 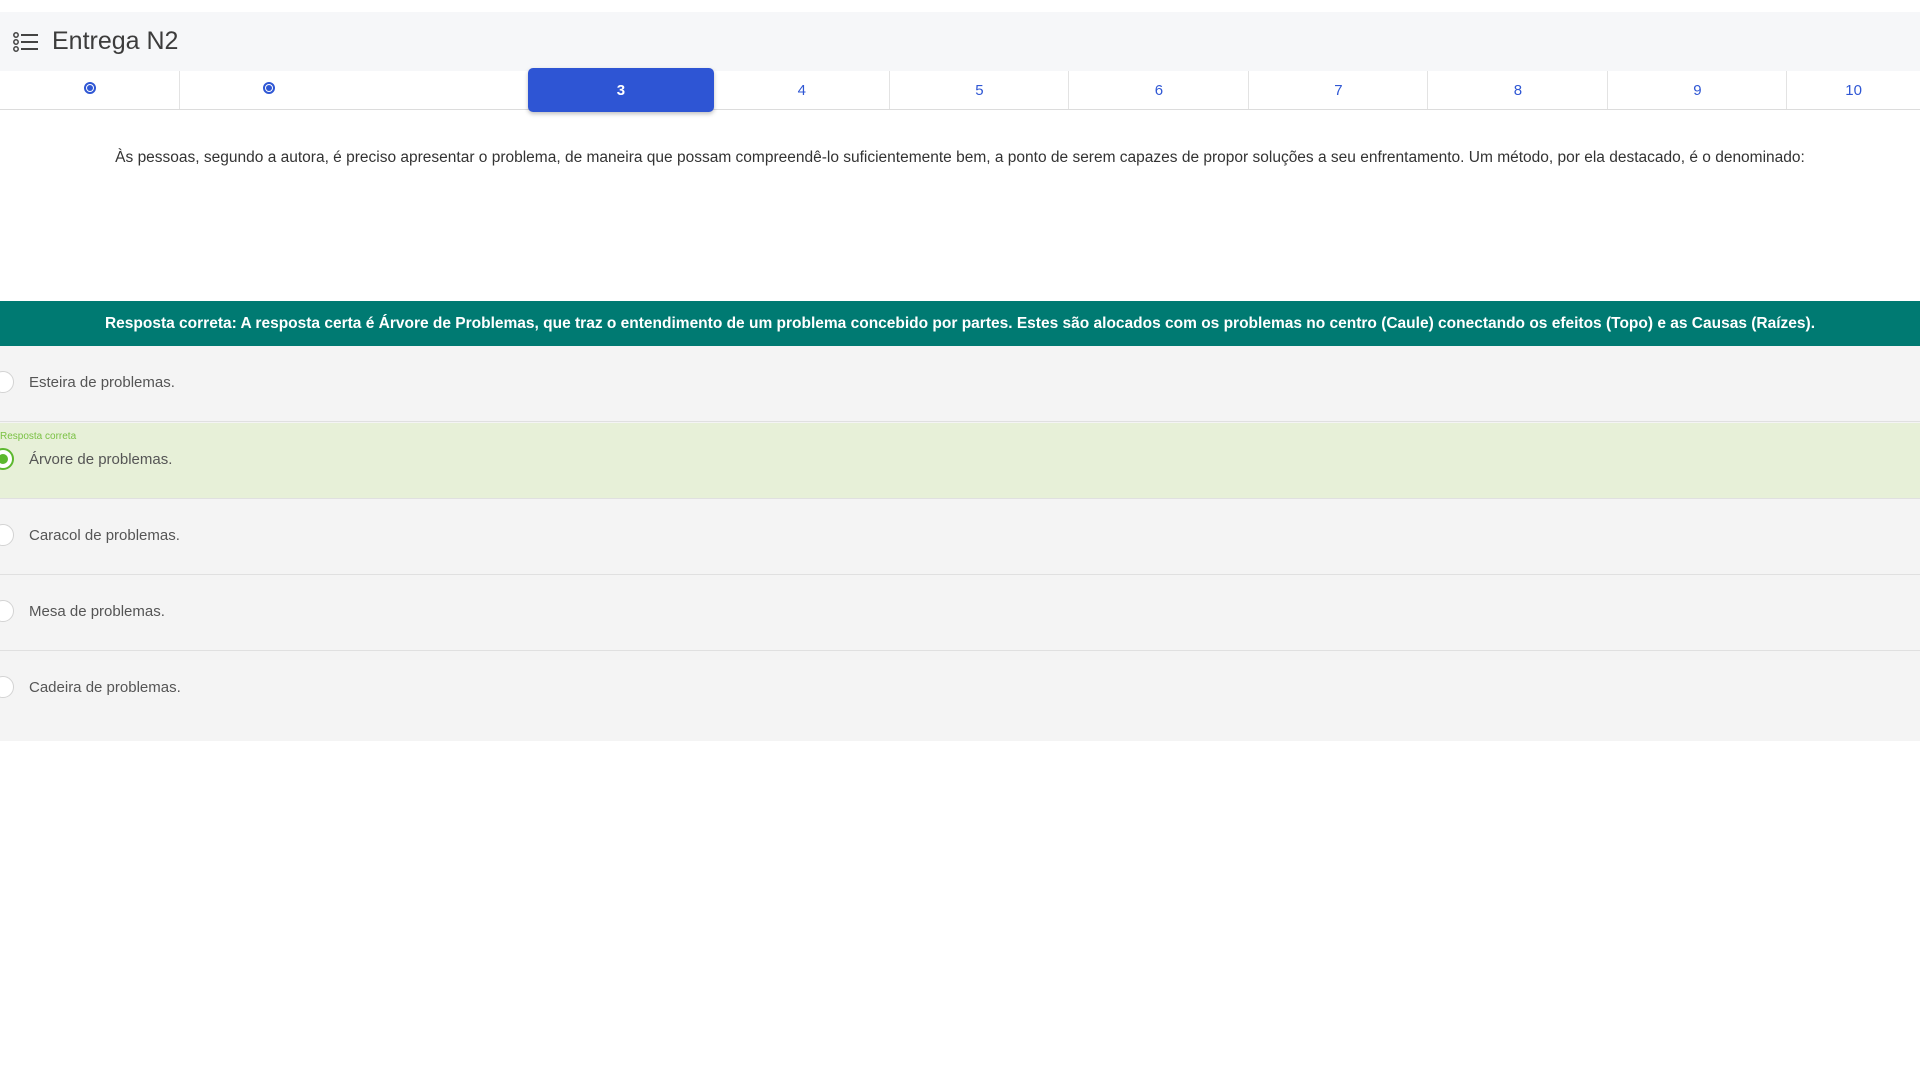 I want to click on page-header: Entrega N2, so click(x=960, y=41).